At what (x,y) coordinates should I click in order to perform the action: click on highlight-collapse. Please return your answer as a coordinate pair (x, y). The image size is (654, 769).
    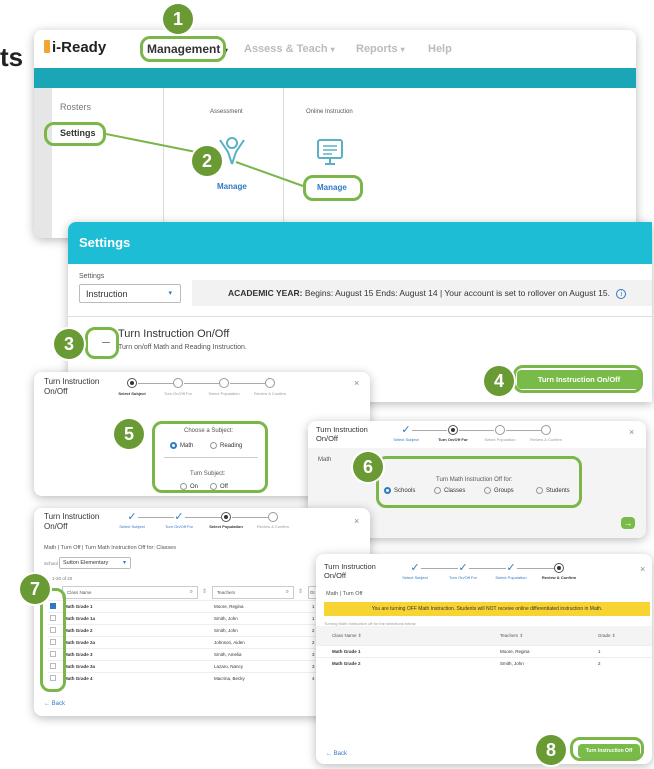
    Looking at the image, I should click on (102, 343).